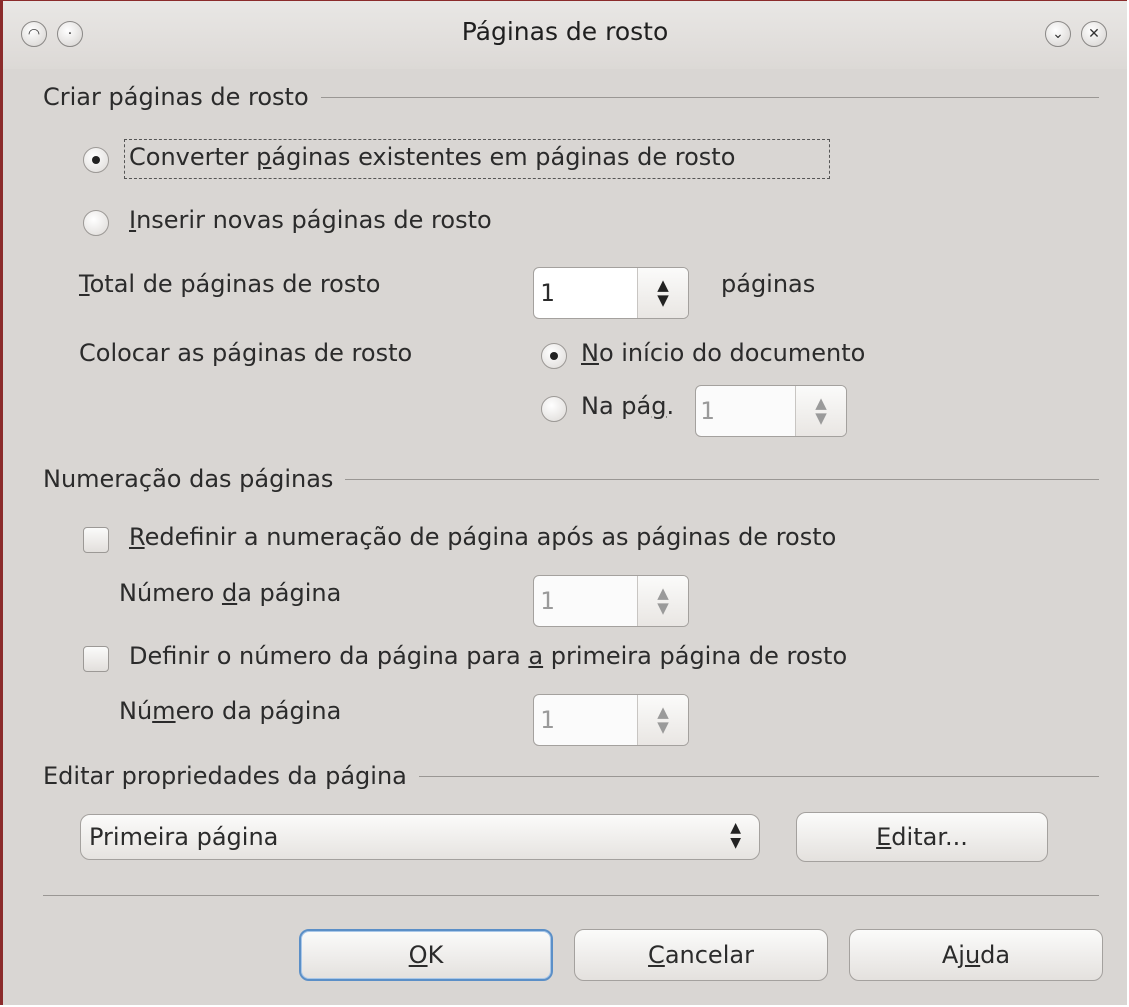 The width and height of the screenshot is (1129, 1007). What do you see at coordinates (611, 601) in the screenshot?
I see `reset-page-number-stepper: 1 ▲ ▼` at bounding box center [611, 601].